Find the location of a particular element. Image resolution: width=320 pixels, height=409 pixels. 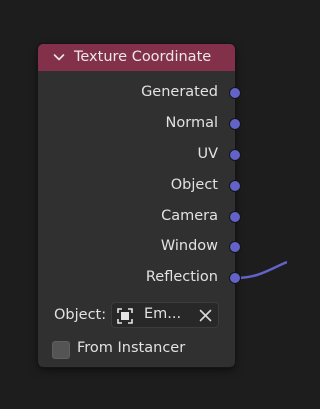

node-header: Texture Coordinate is located at coordinates (136, 57).